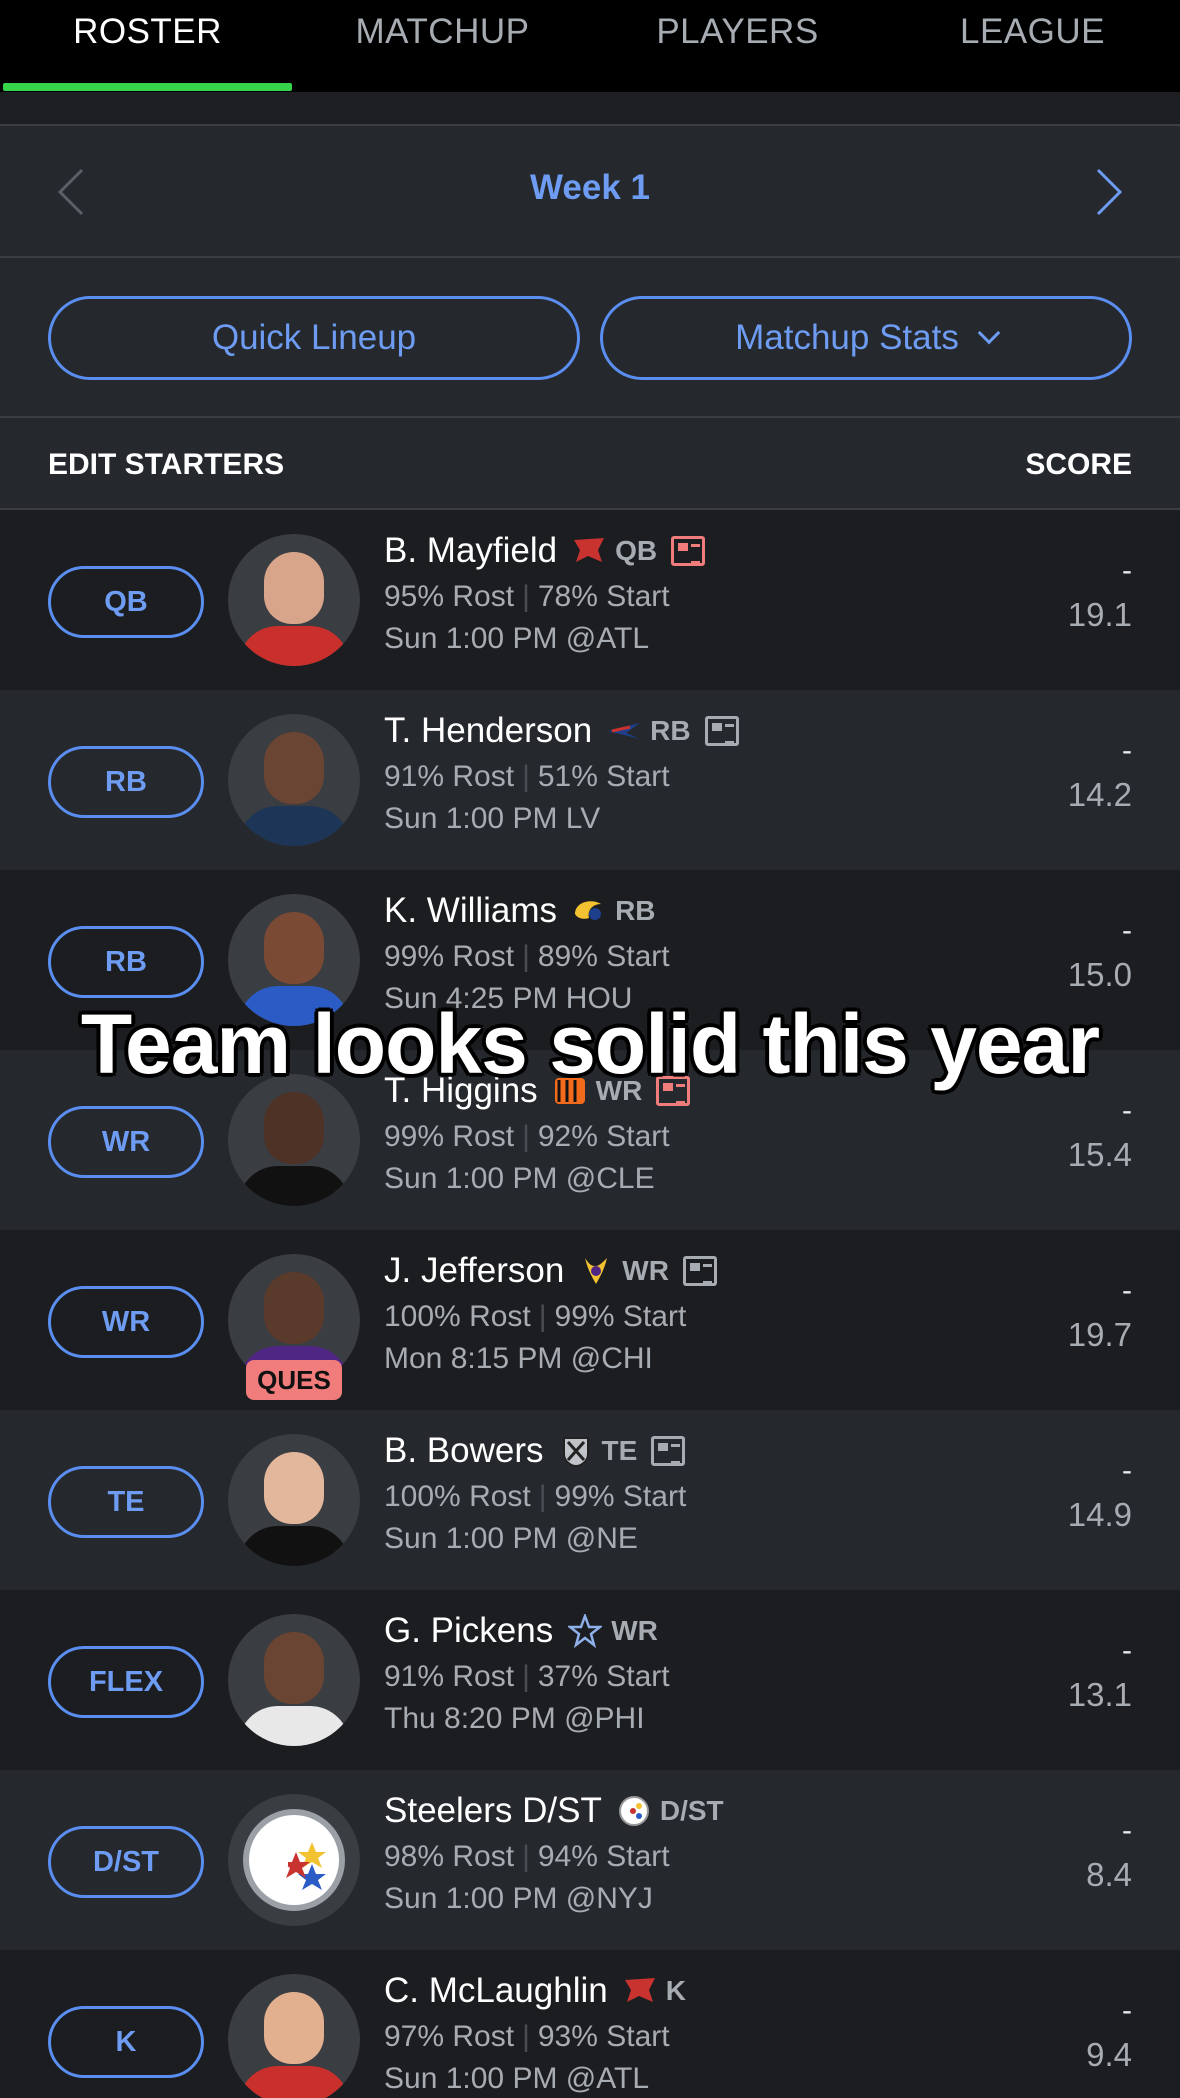  I want to click on player-name: G. Pickens, so click(468, 1631).